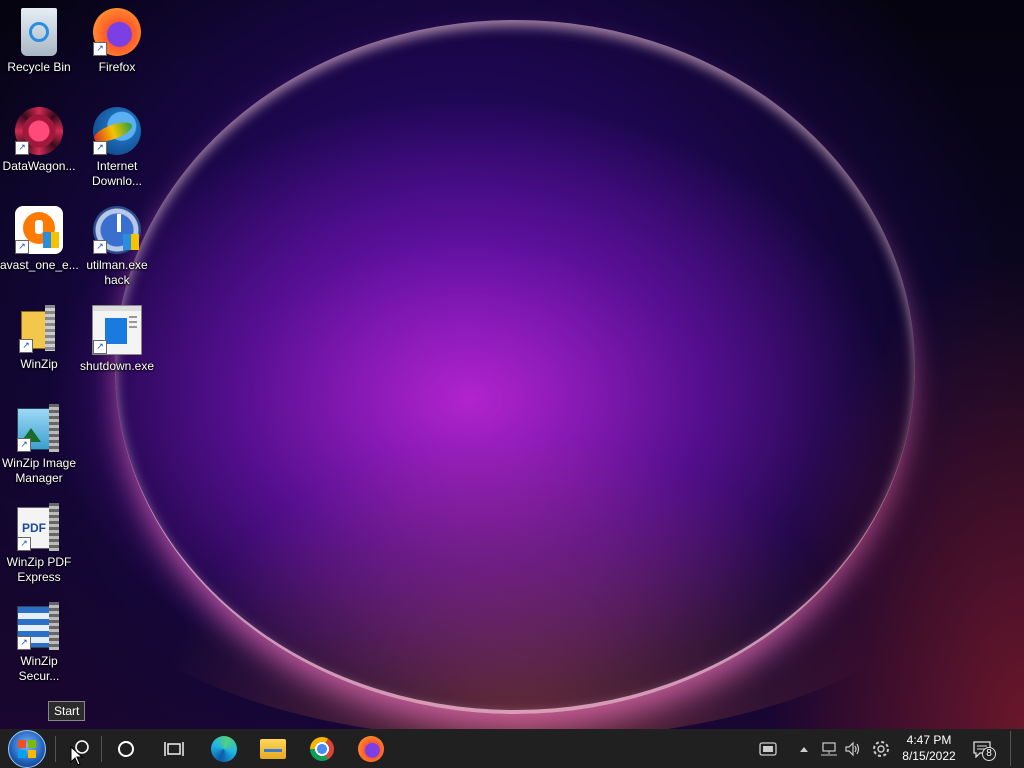 This screenshot has width=1024, height=768. I want to click on file-explorer-button, so click(273, 748).